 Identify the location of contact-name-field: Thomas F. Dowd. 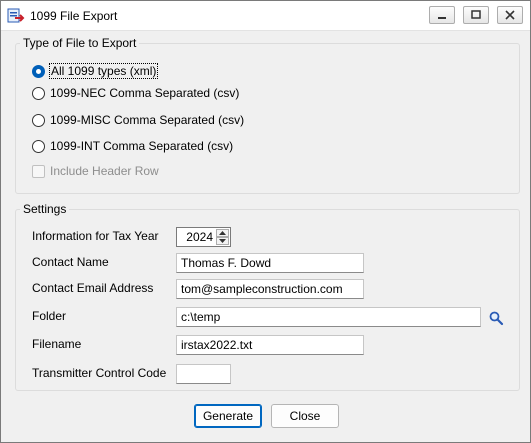
(270, 263).